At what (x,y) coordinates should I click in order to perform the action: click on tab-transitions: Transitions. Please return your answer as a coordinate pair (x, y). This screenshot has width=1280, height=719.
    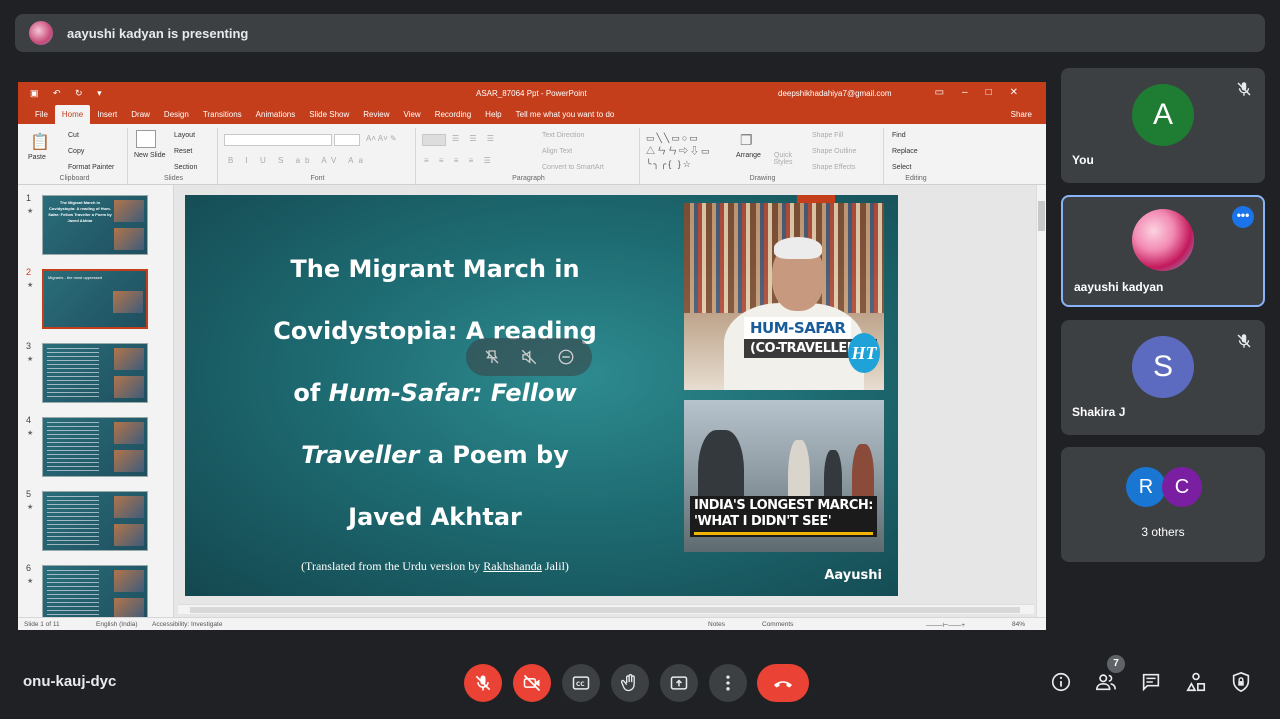
    Looking at the image, I should click on (222, 117).